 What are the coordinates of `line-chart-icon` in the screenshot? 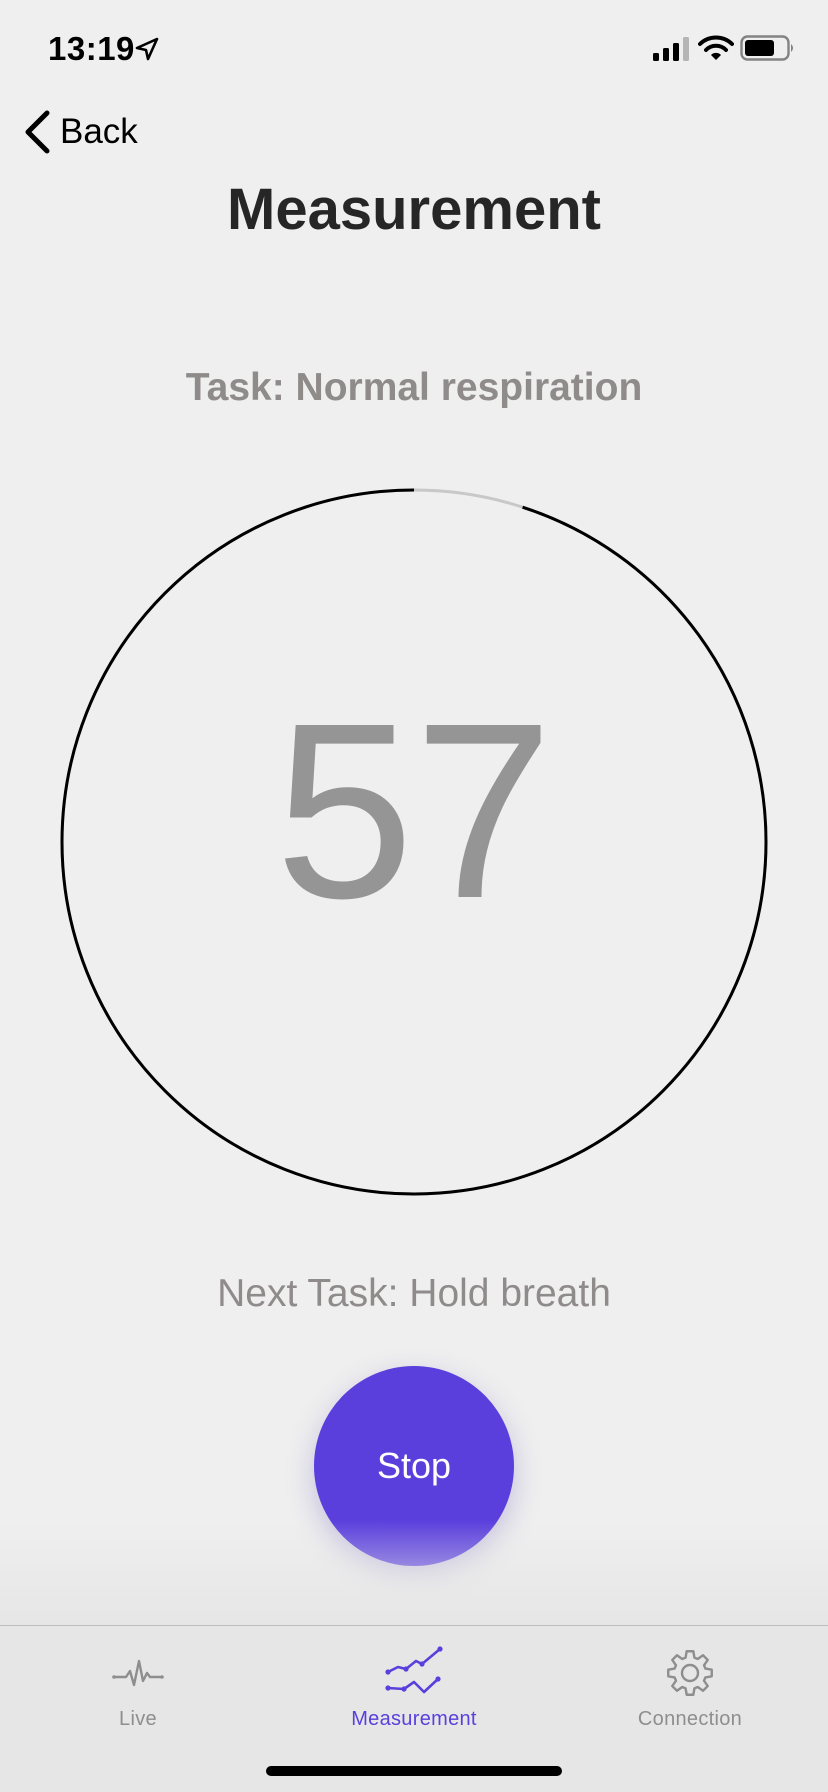 It's located at (414, 1670).